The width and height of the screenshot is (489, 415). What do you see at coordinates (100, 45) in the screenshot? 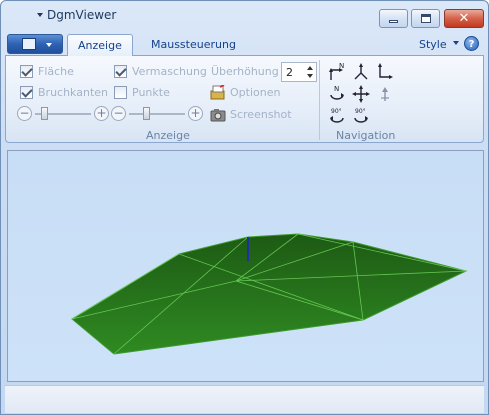
I see `tab-anzeige: Anzeige` at bounding box center [100, 45].